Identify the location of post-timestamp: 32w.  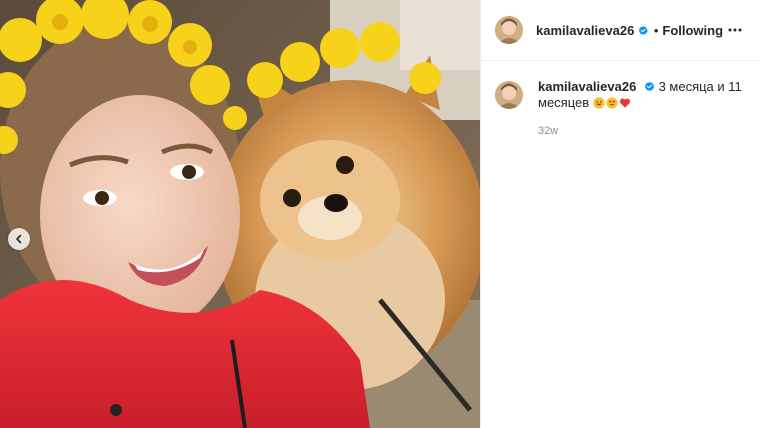
(640, 131).